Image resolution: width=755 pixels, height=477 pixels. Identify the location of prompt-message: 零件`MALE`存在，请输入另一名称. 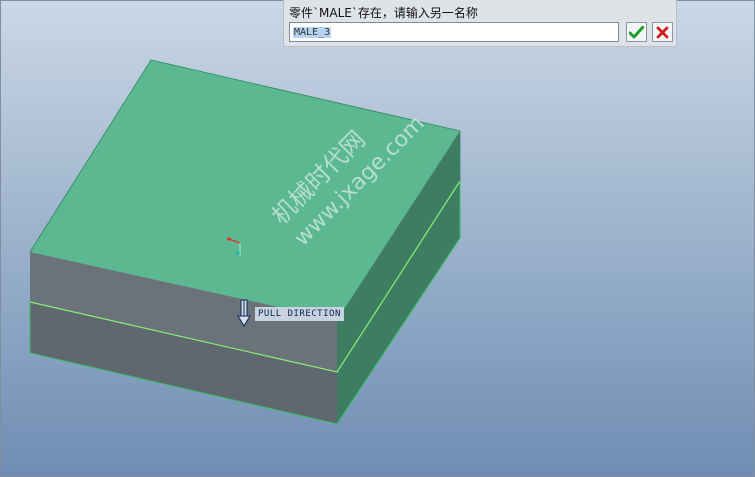
(383, 13).